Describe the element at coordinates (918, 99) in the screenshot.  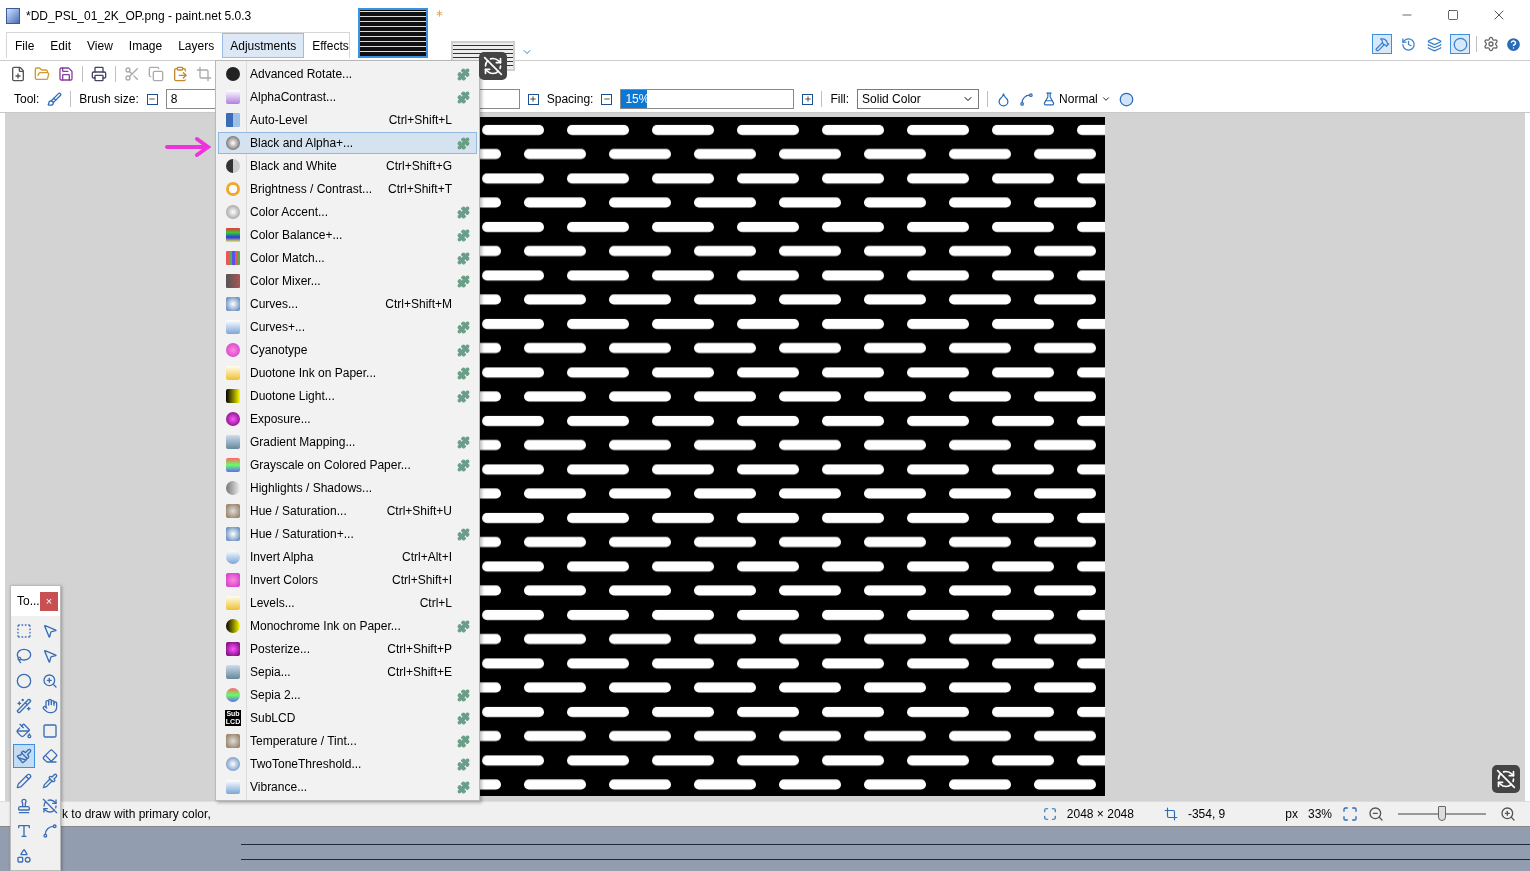
I see `fill-dropdown: Solid Color` at that location.